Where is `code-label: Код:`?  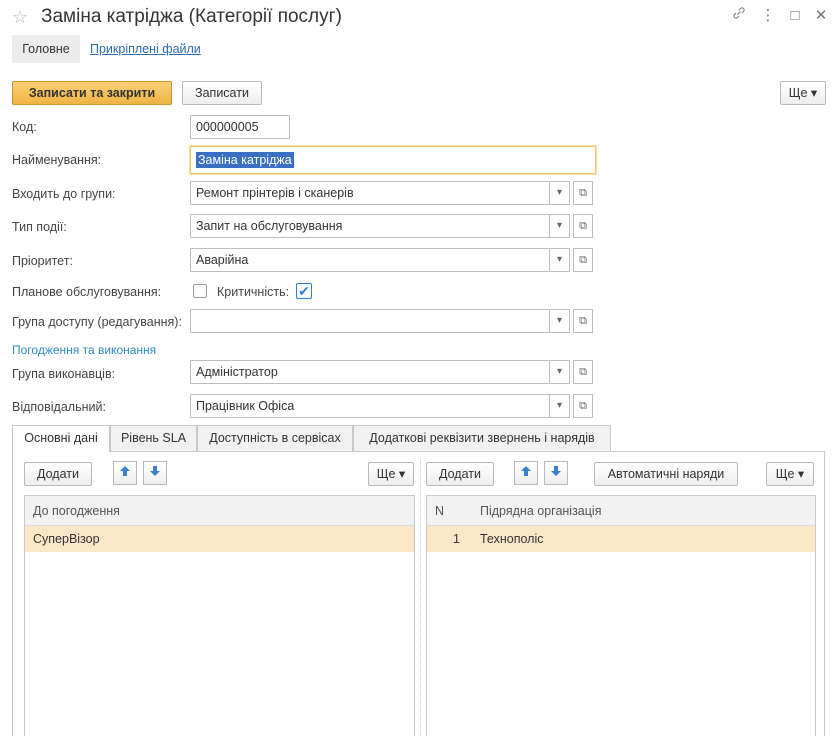
code-label: Код: is located at coordinates (24, 127).